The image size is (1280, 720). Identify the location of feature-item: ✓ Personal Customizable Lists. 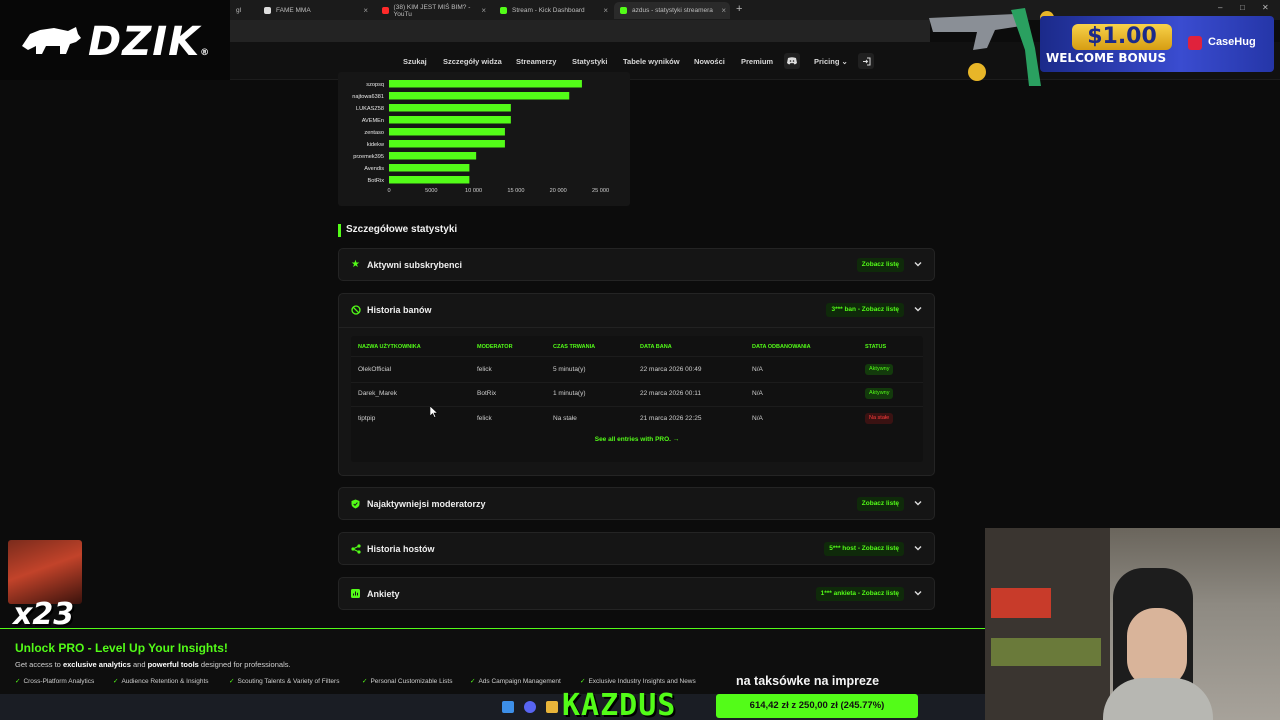
(407, 681).